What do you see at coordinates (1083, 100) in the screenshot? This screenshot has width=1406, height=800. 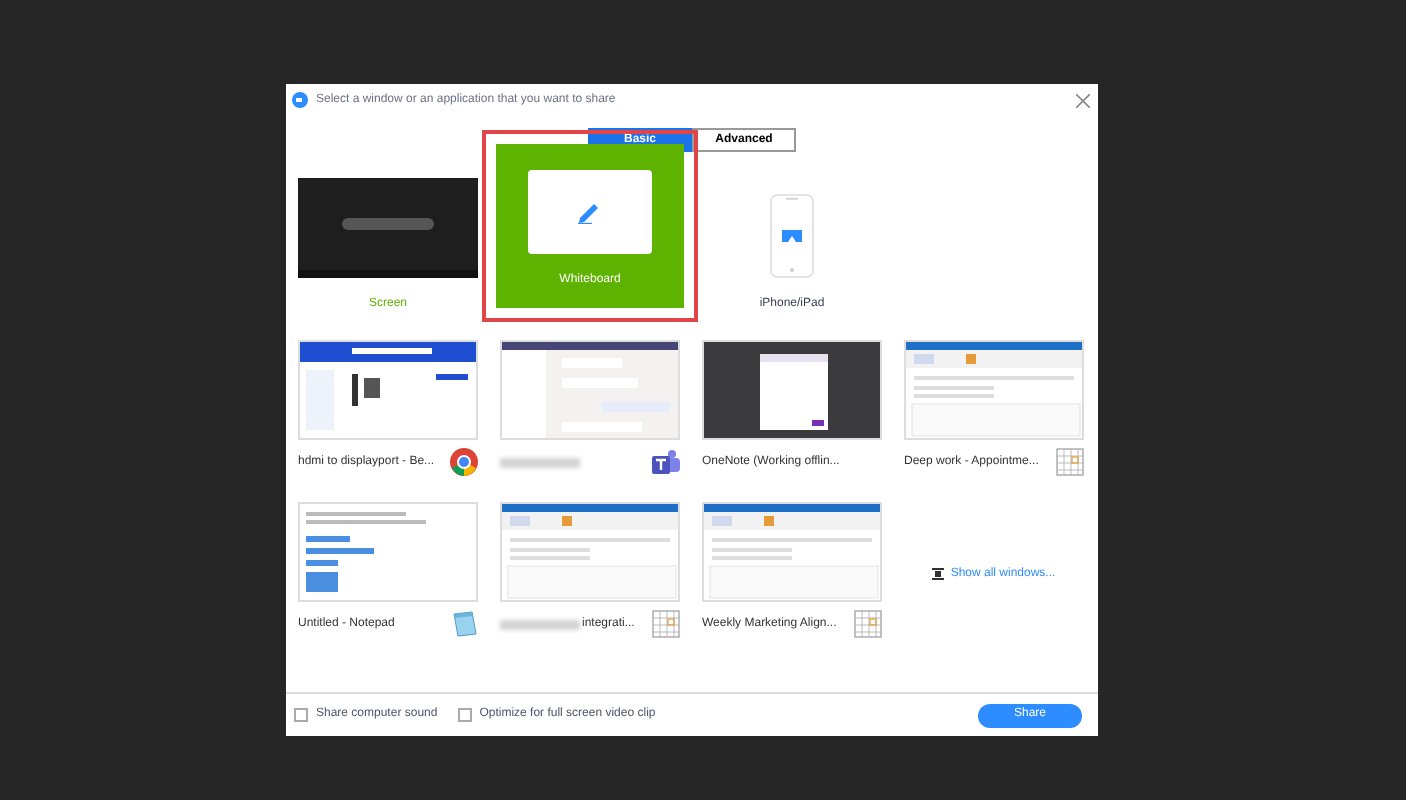 I see `close-icon` at bounding box center [1083, 100].